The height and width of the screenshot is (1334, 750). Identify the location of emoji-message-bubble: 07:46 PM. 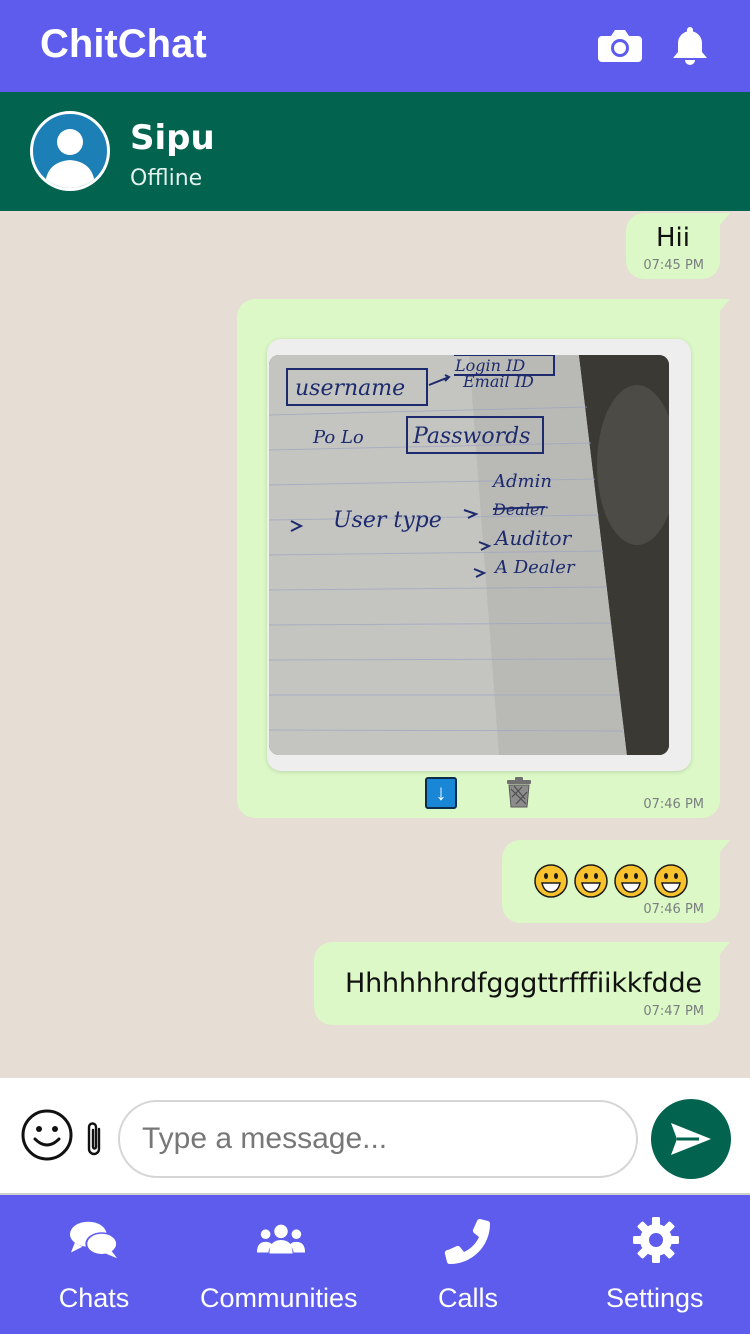
(616, 881).